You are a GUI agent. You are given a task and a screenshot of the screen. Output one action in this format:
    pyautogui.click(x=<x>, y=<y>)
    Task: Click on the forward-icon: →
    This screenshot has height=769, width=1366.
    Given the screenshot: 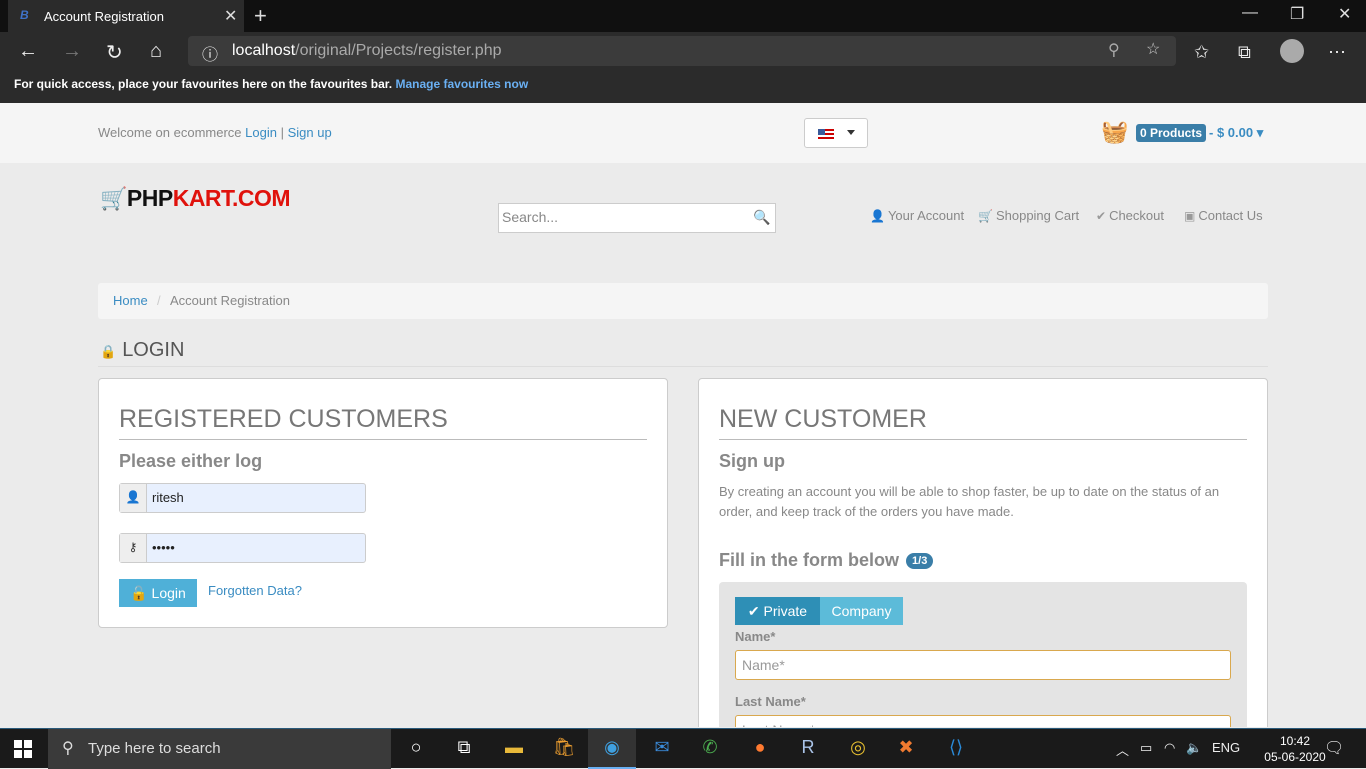 What is the action you would take?
    pyautogui.click(x=72, y=51)
    